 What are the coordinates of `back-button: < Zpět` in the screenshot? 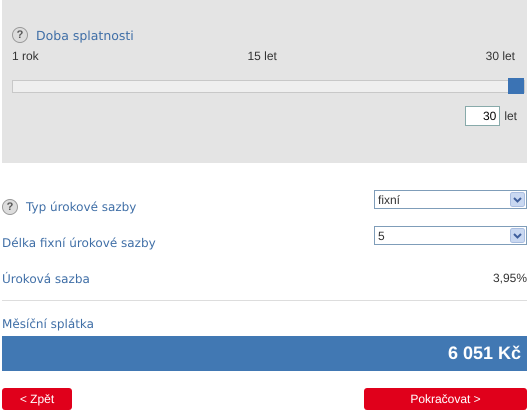 It's located at (37, 399).